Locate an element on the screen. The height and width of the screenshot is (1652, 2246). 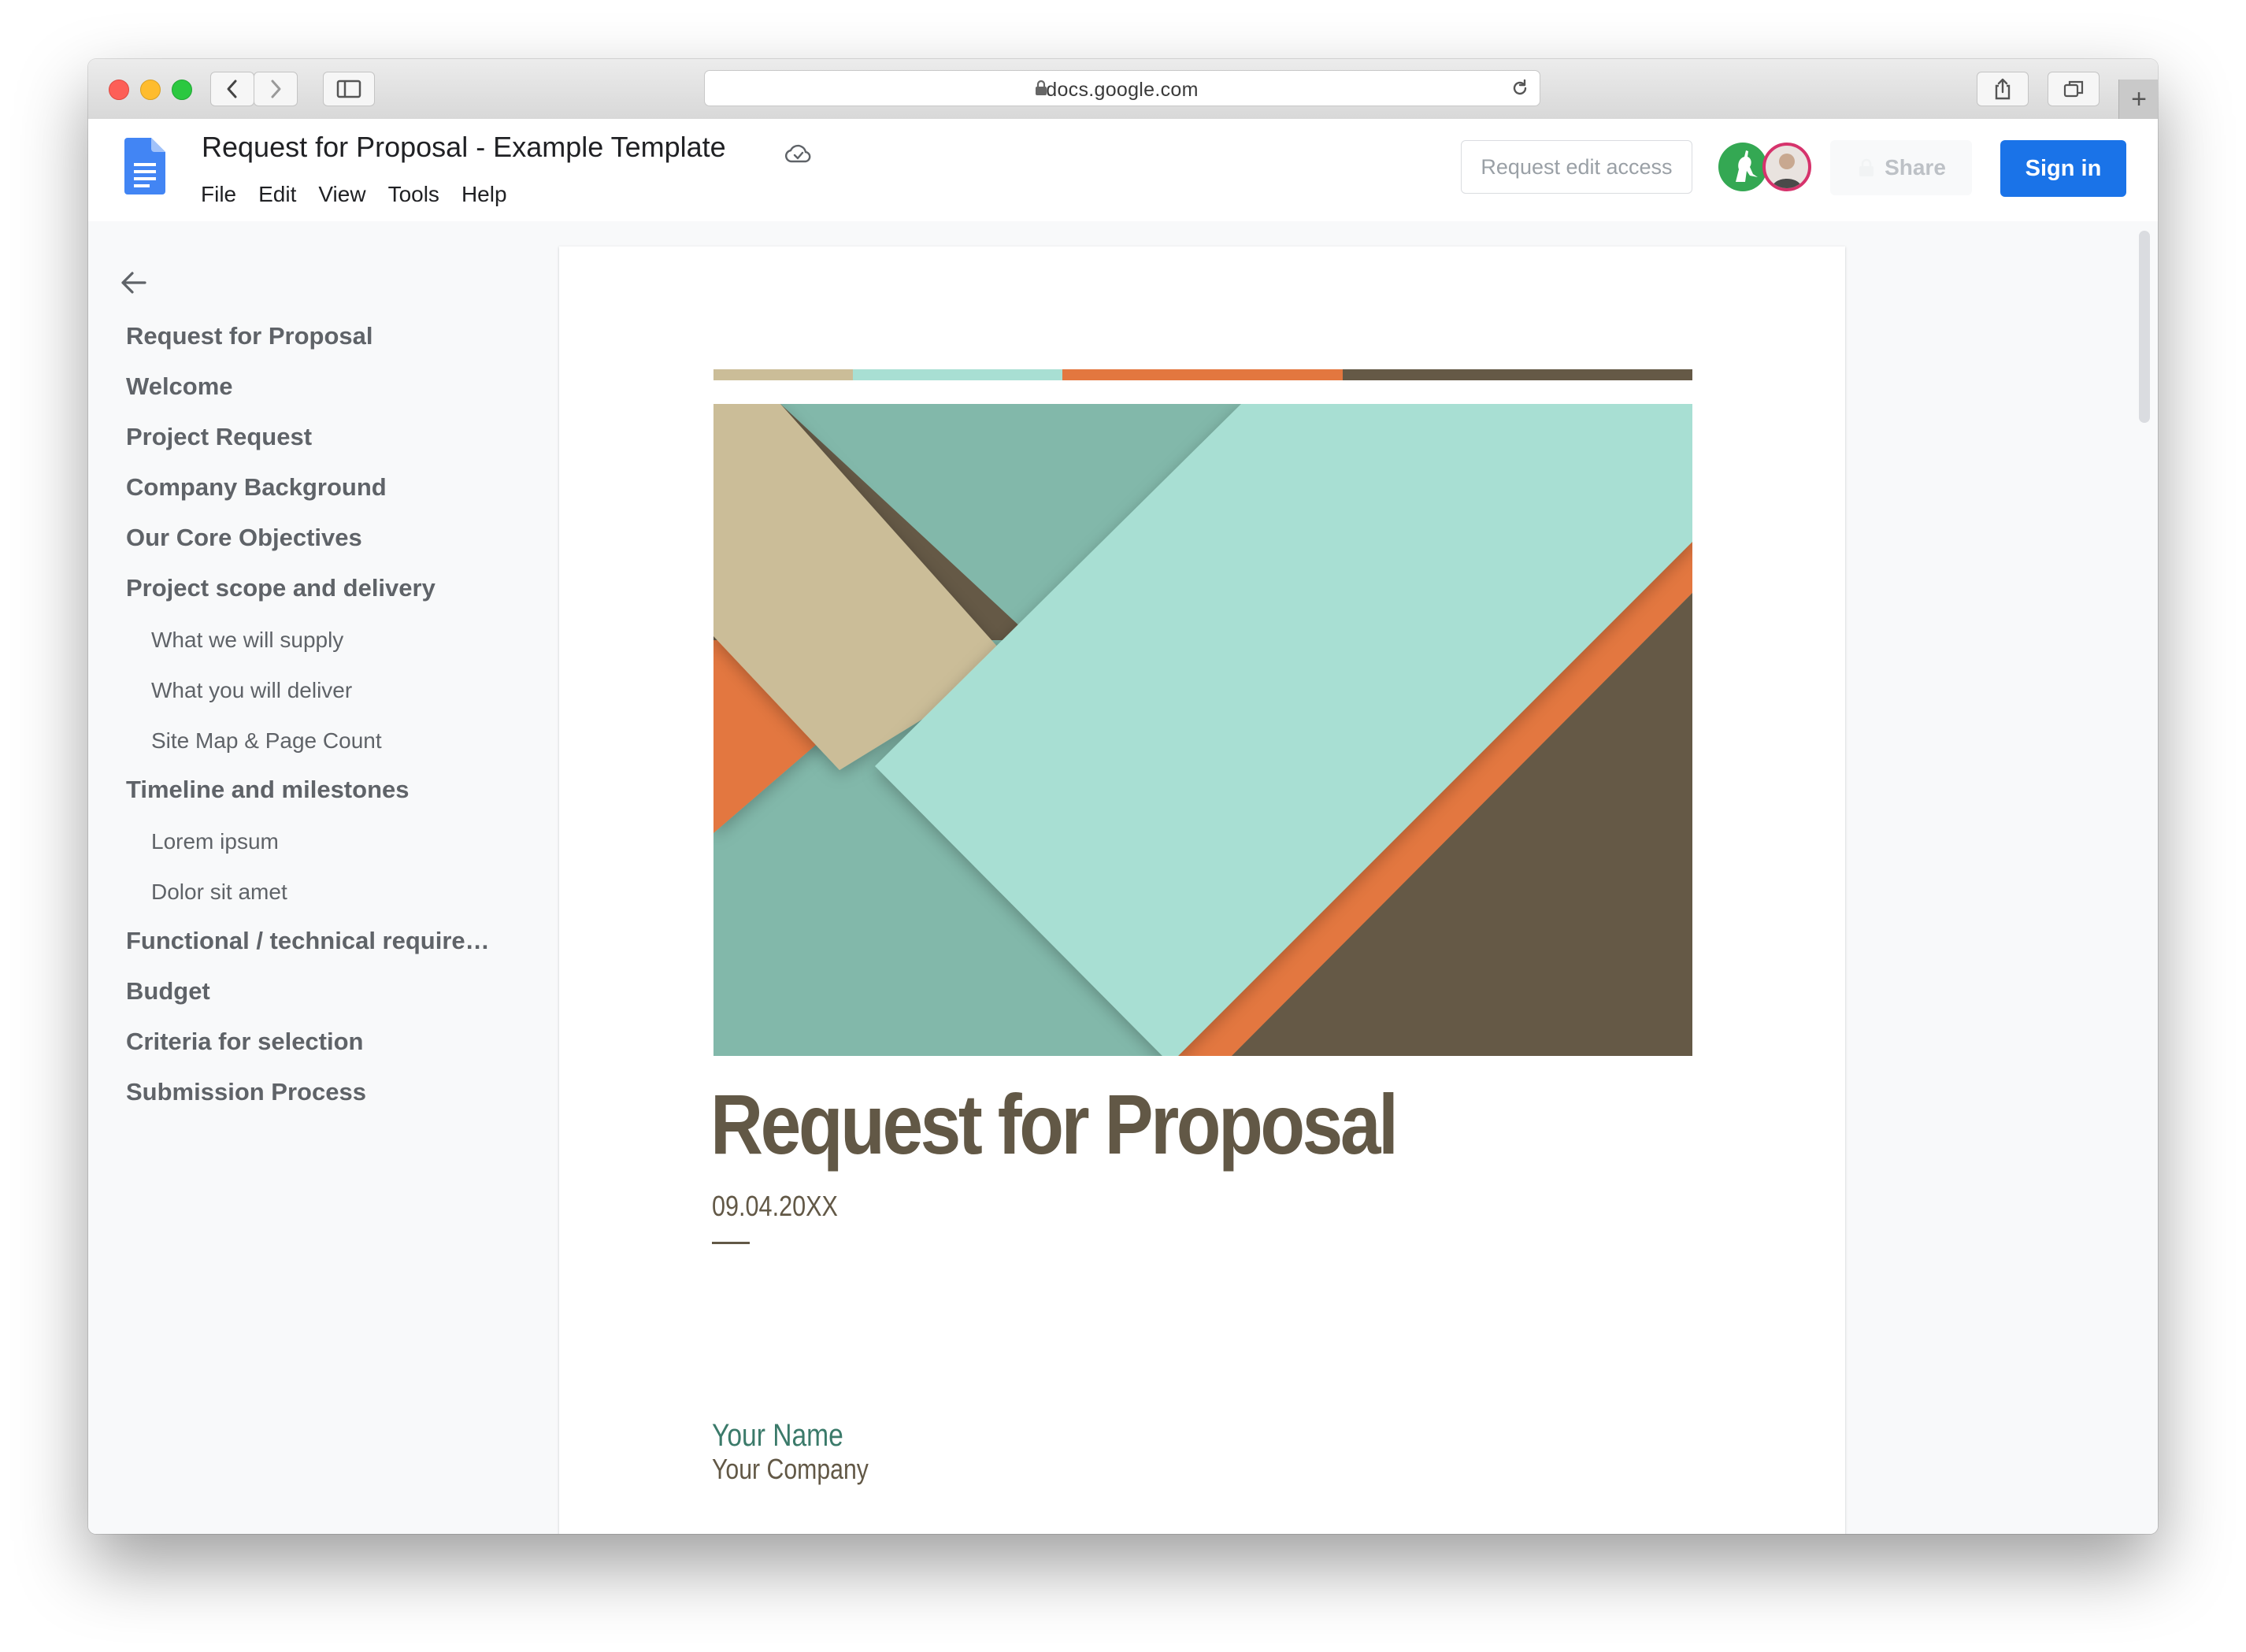
chevron-left-icon is located at coordinates (232, 89).